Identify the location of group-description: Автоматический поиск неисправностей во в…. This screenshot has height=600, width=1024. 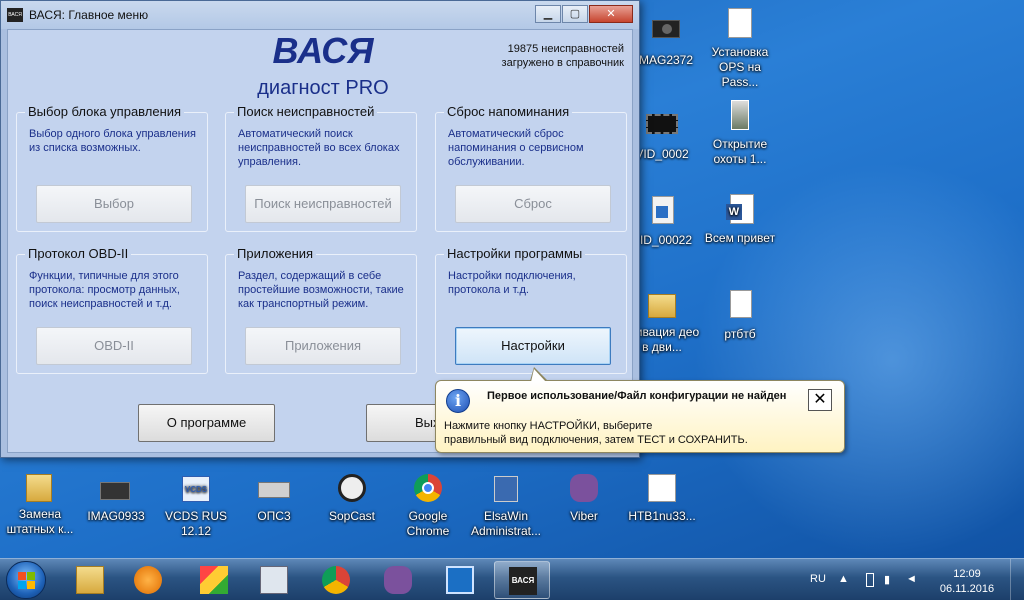
(319, 148).